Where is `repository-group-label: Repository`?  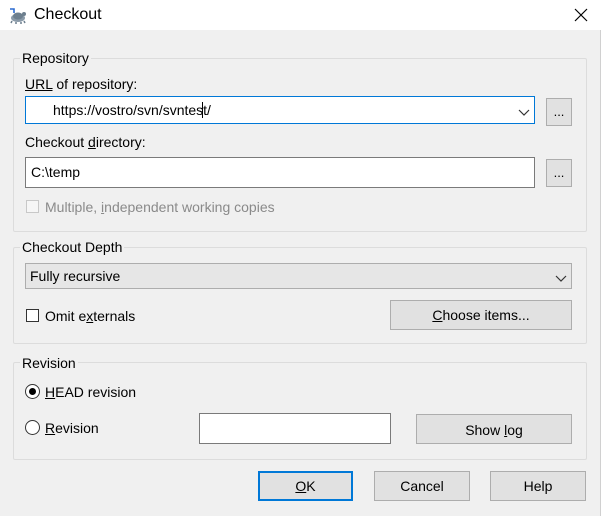 repository-group-label: Repository is located at coordinates (55, 58).